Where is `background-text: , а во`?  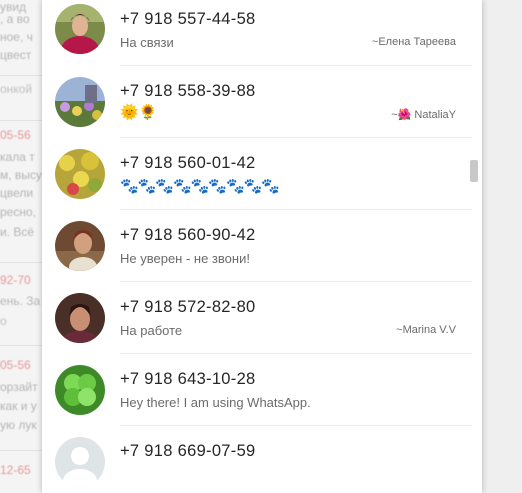 background-text: , а во is located at coordinates (15, 19).